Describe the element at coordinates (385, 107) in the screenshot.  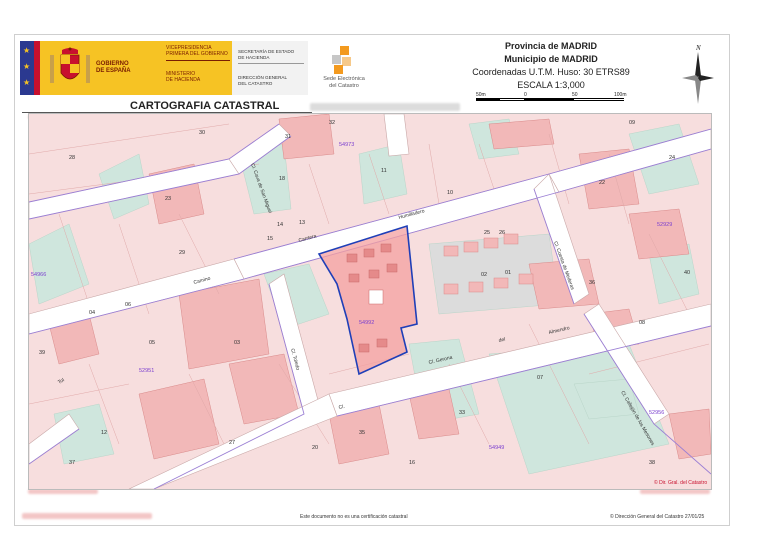
I see `redacted-reference` at that location.